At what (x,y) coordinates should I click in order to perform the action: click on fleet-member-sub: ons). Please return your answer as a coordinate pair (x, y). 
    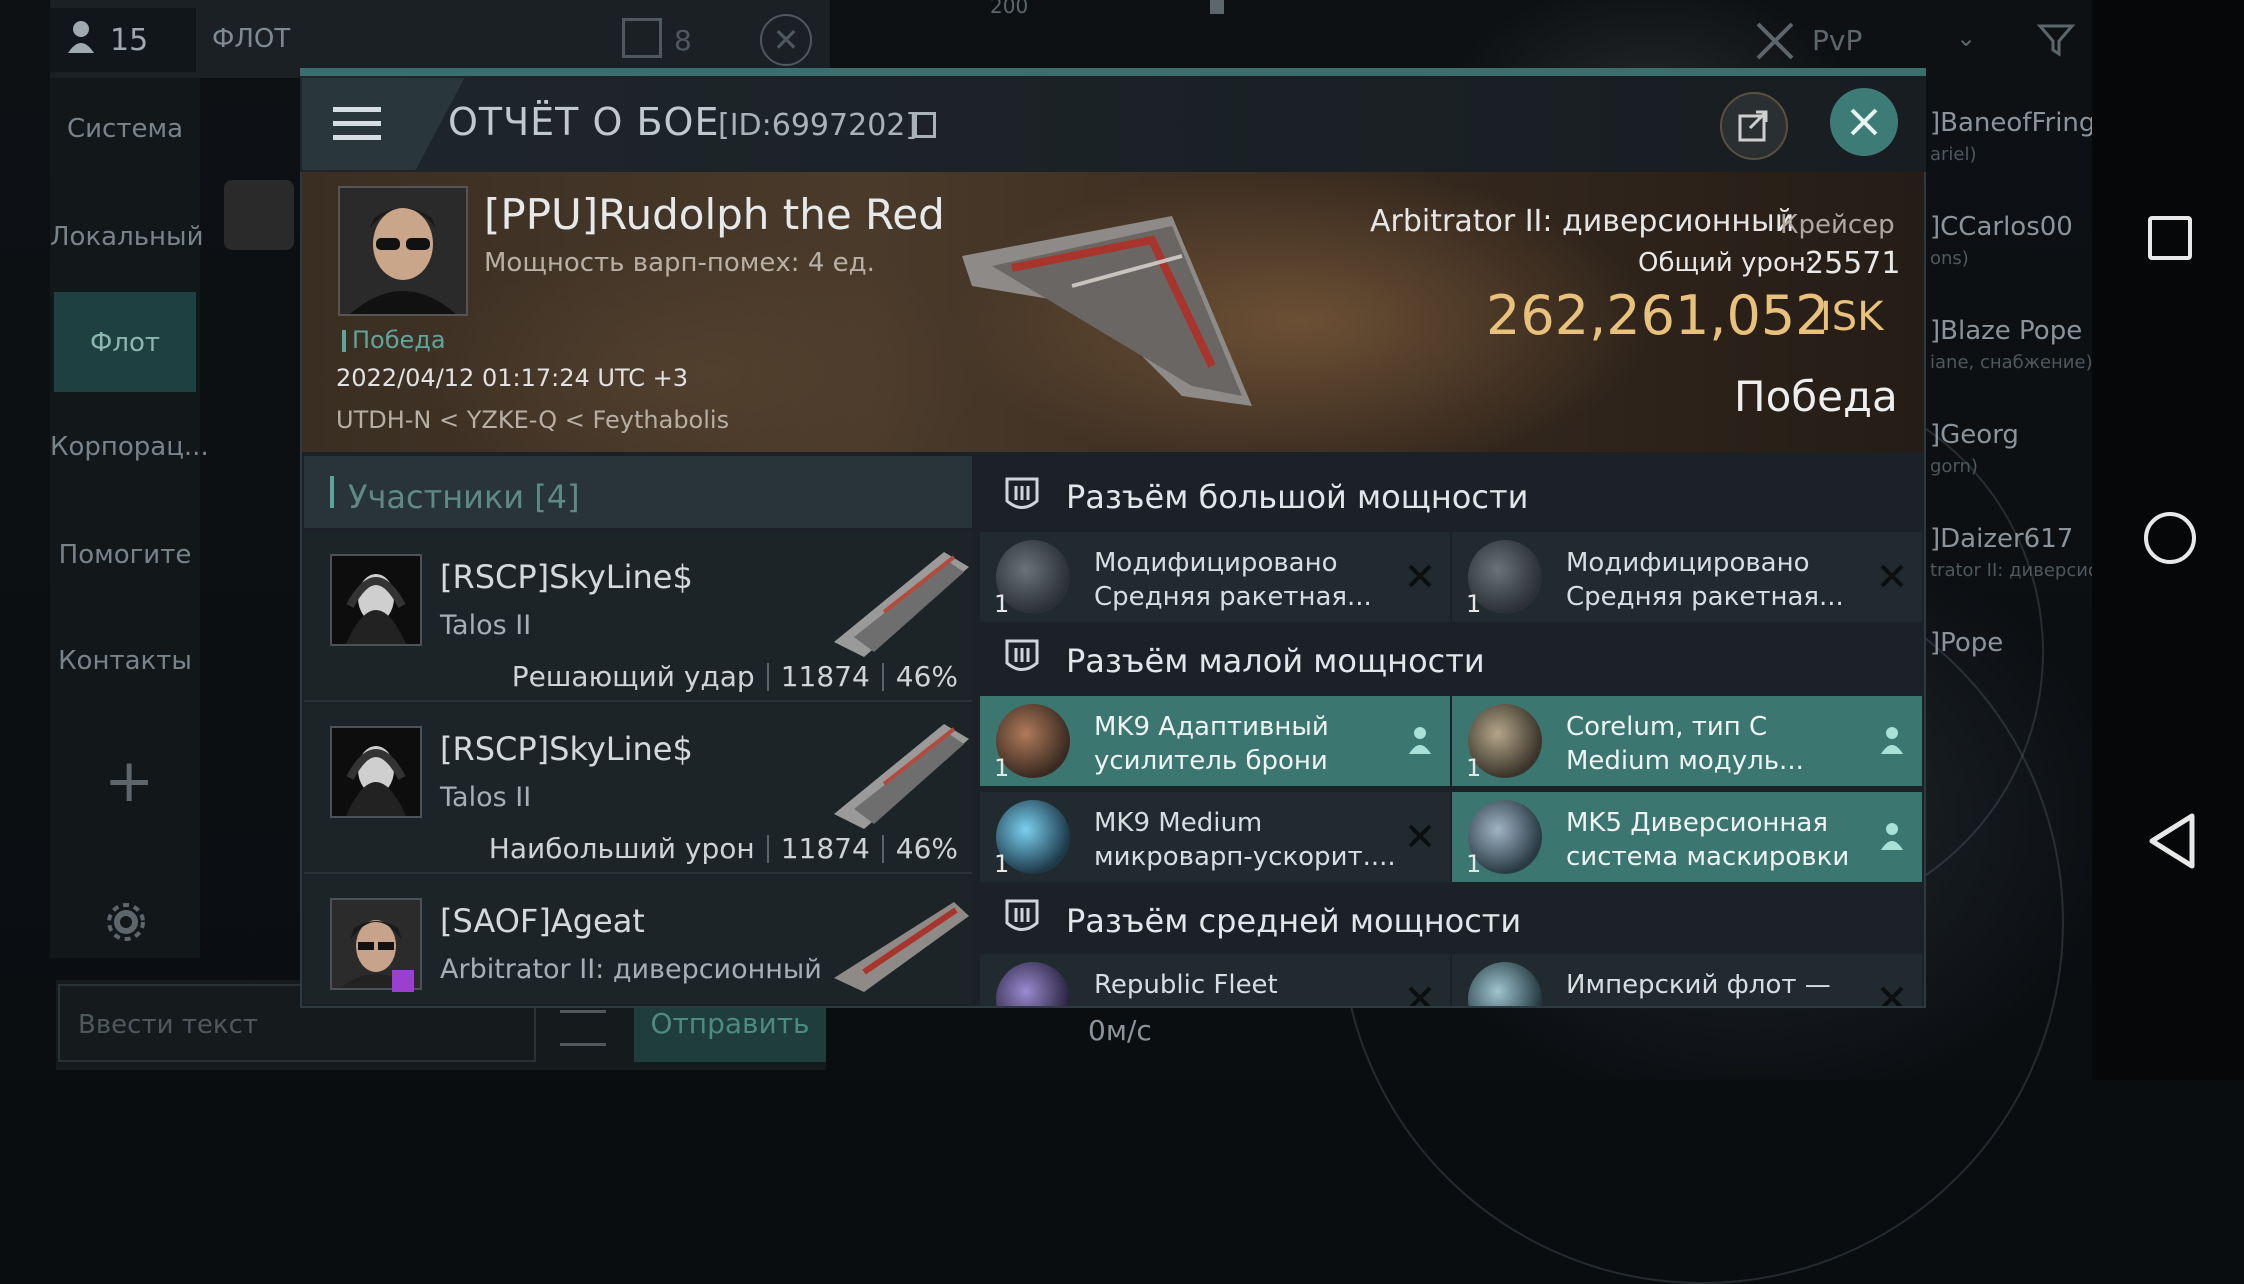
    Looking at the image, I should click on (1949, 258).